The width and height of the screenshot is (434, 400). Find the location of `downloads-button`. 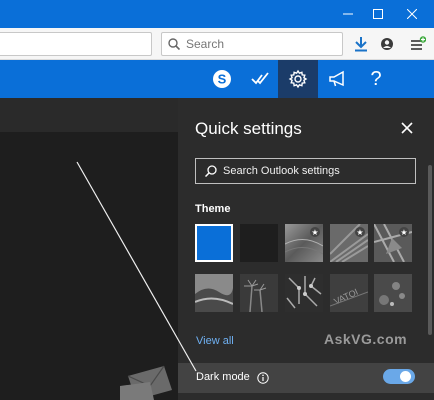

downloads-button is located at coordinates (361, 44).